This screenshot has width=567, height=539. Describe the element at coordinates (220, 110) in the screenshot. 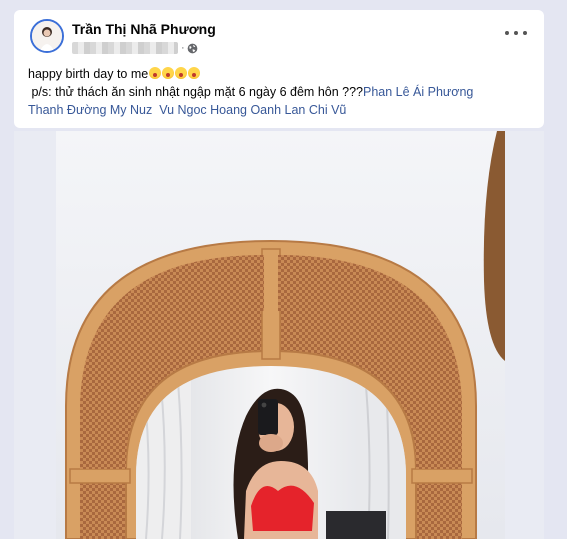

I see `mention-link: Vu Ngoc Hoang Oanh` at that location.